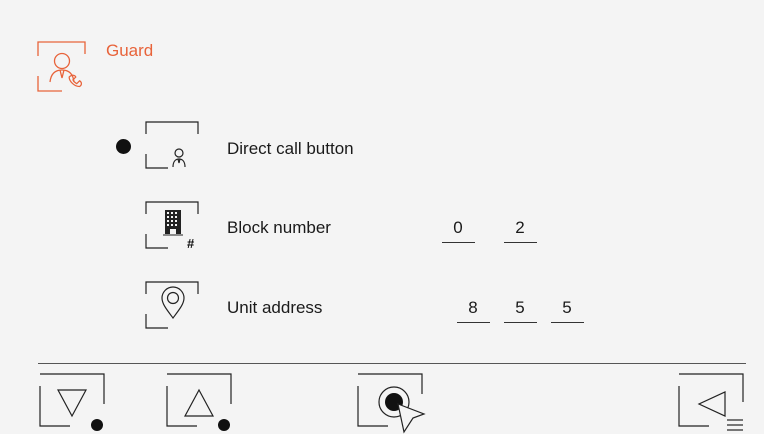  I want to click on down-button, so click(75, 403).